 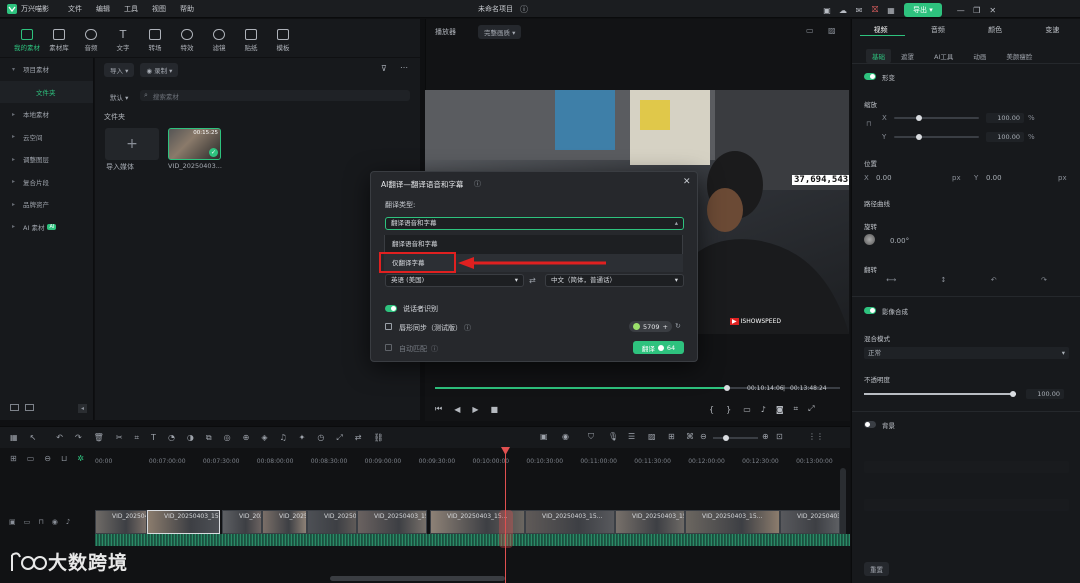 What do you see at coordinates (827, 10) in the screenshot?
I see `save-icon: ▣` at bounding box center [827, 10].